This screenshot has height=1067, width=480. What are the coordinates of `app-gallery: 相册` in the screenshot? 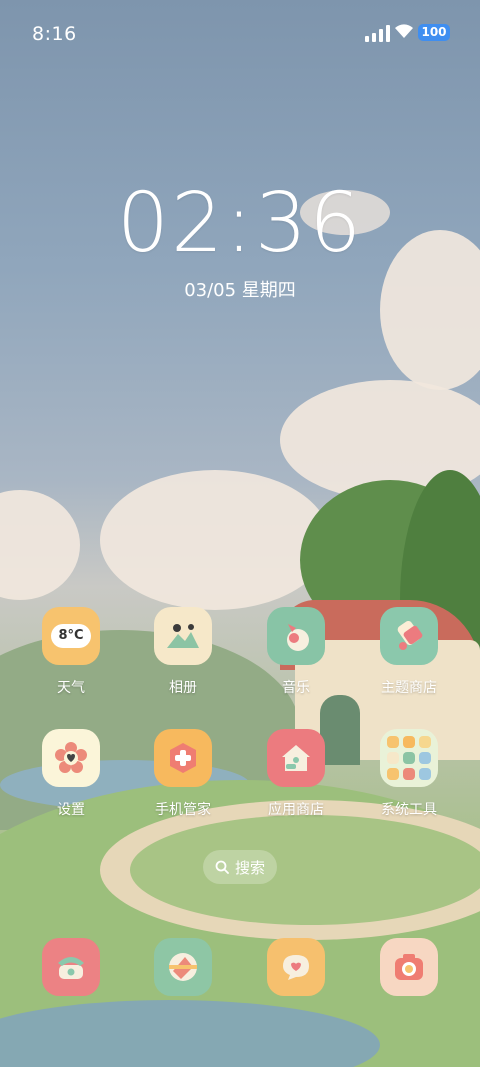 It's located at (183, 652).